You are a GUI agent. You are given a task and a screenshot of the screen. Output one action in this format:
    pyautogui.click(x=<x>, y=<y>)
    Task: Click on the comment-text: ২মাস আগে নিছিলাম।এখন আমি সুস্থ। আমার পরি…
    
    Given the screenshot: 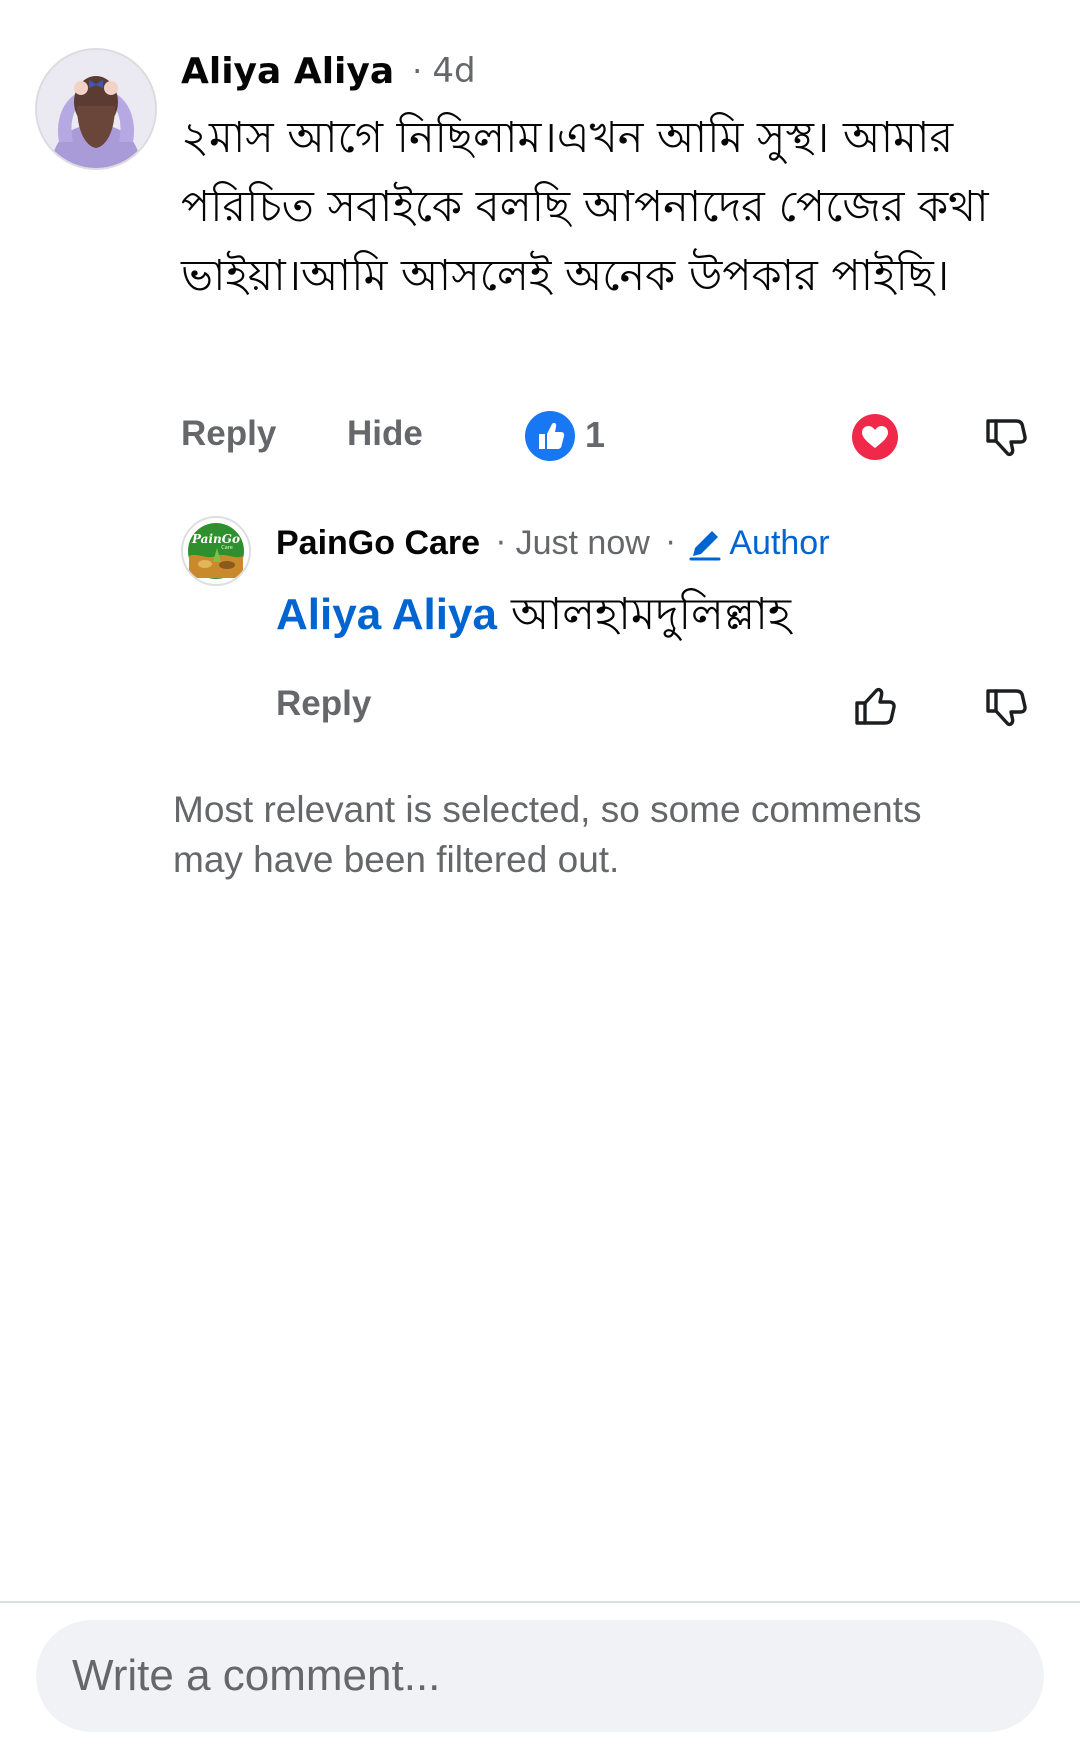 What is the action you would take?
    pyautogui.click(x=585, y=207)
    